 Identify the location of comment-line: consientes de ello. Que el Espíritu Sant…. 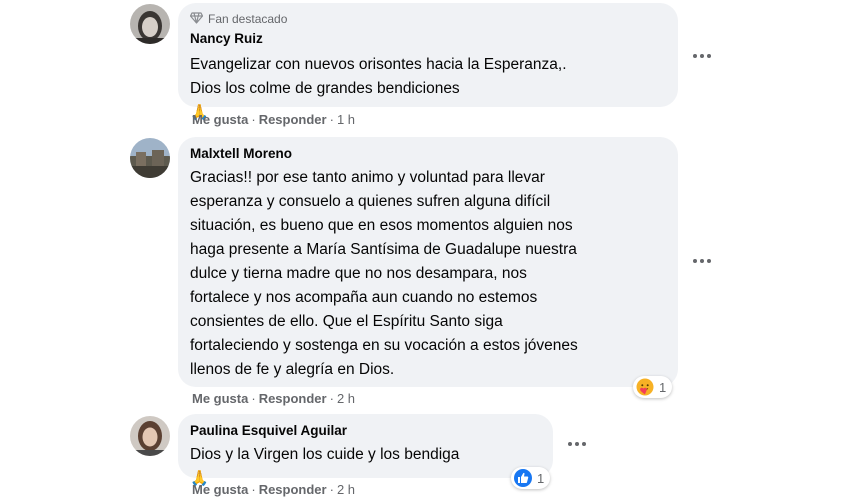
(346, 321).